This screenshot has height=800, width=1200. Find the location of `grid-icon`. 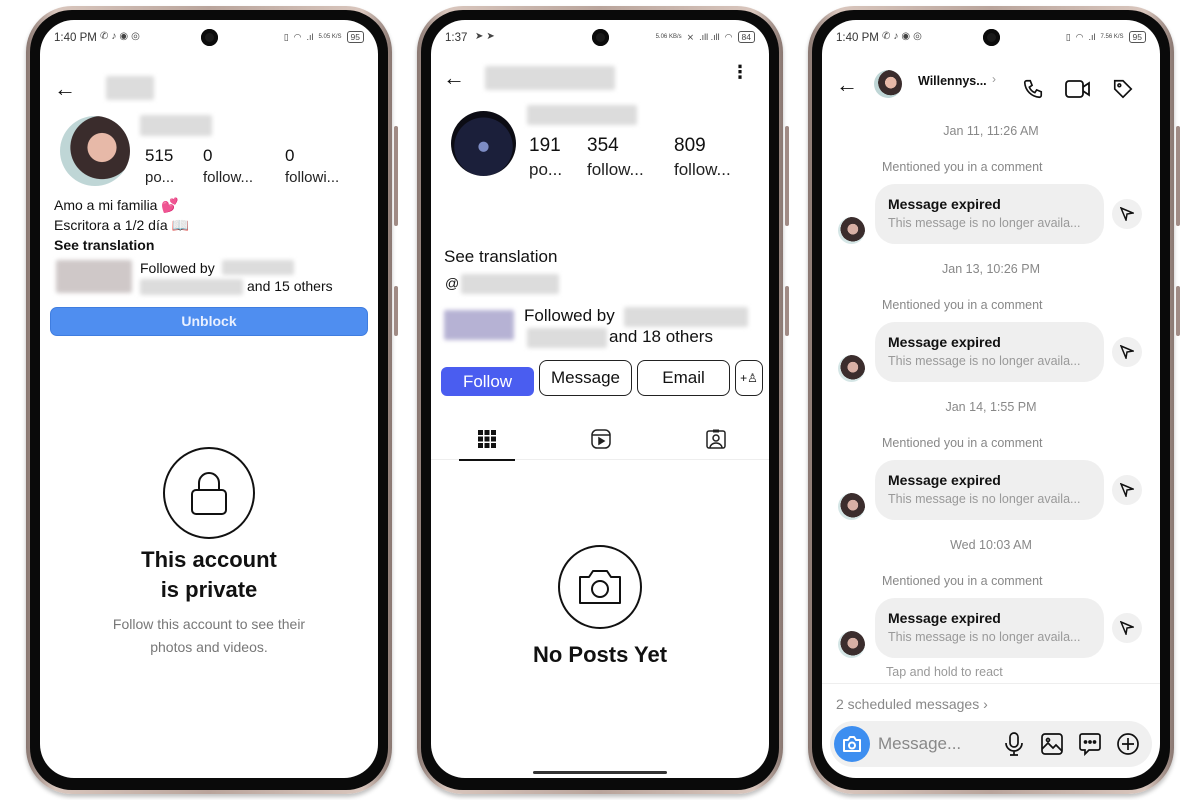

grid-icon is located at coordinates (487, 439).